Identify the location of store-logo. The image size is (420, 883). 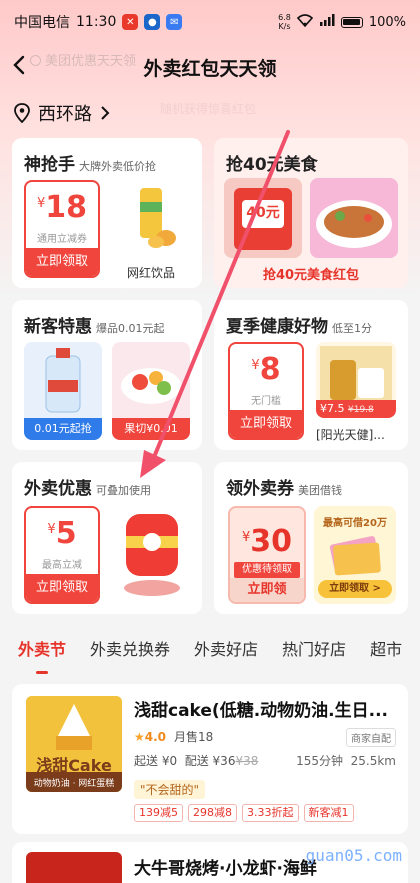
(74, 867).